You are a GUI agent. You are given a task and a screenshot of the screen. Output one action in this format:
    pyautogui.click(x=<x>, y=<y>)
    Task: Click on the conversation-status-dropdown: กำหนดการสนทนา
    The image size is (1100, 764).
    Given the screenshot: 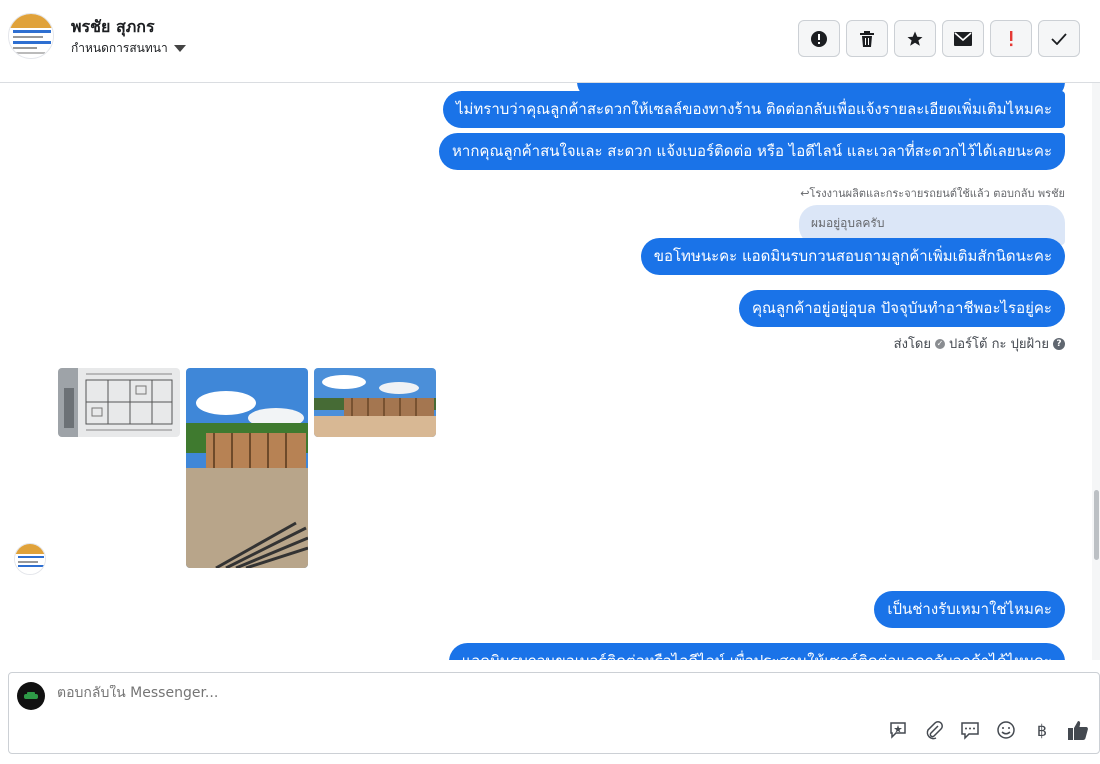 What is the action you would take?
    pyautogui.click(x=128, y=48)
    